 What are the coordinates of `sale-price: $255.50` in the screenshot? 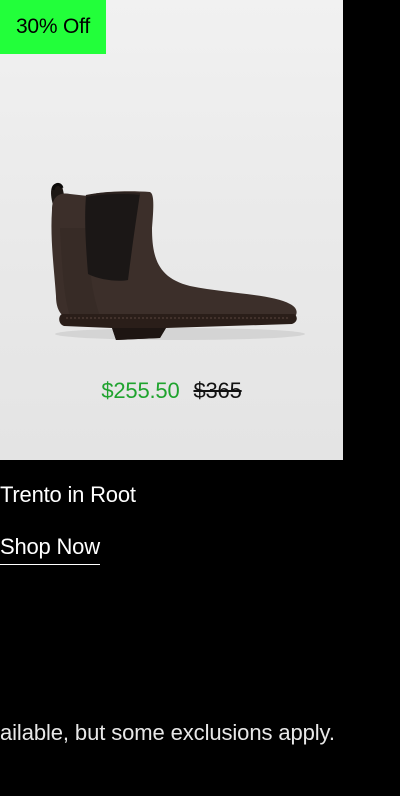 It's located at (140, 390).